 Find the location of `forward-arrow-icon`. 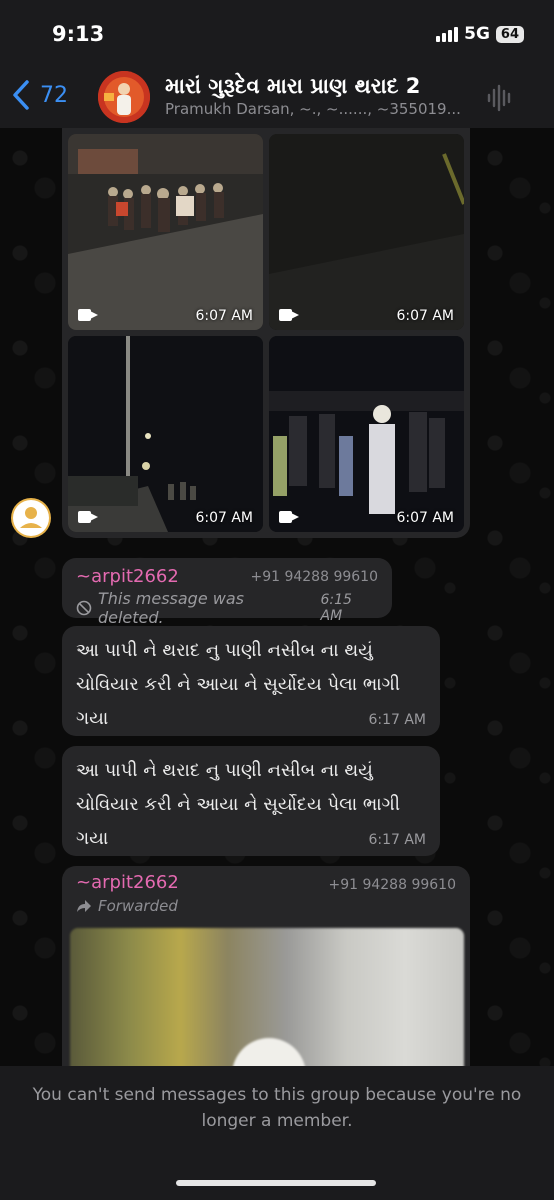

forward-arrow-icon is located at coordinates (84, 906).